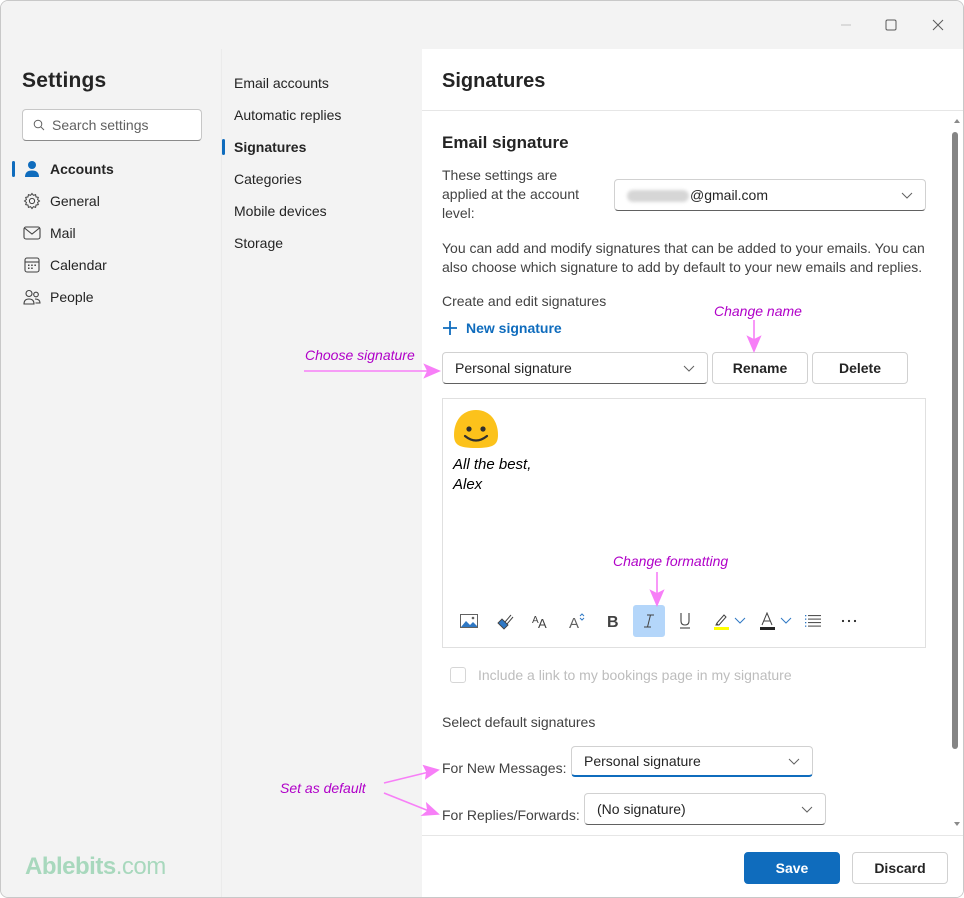  What do you see at coordinates (360, 355) in the screenshot?
I see `annotation-choose-signature: Choose signature` at bounding box center [360, 355].